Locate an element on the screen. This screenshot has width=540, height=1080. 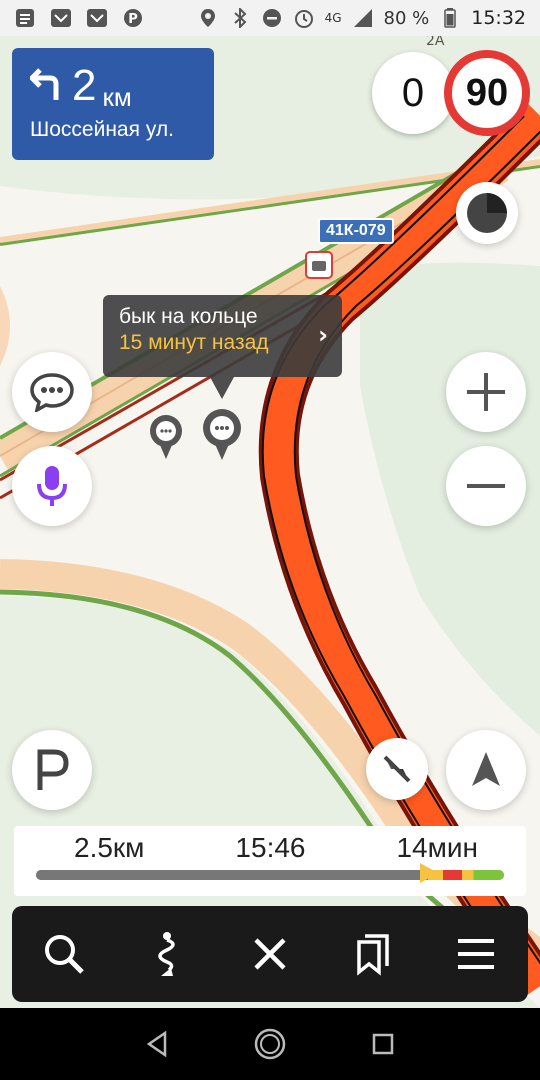
voice-assistant-button is located at coordinates (52, 486).